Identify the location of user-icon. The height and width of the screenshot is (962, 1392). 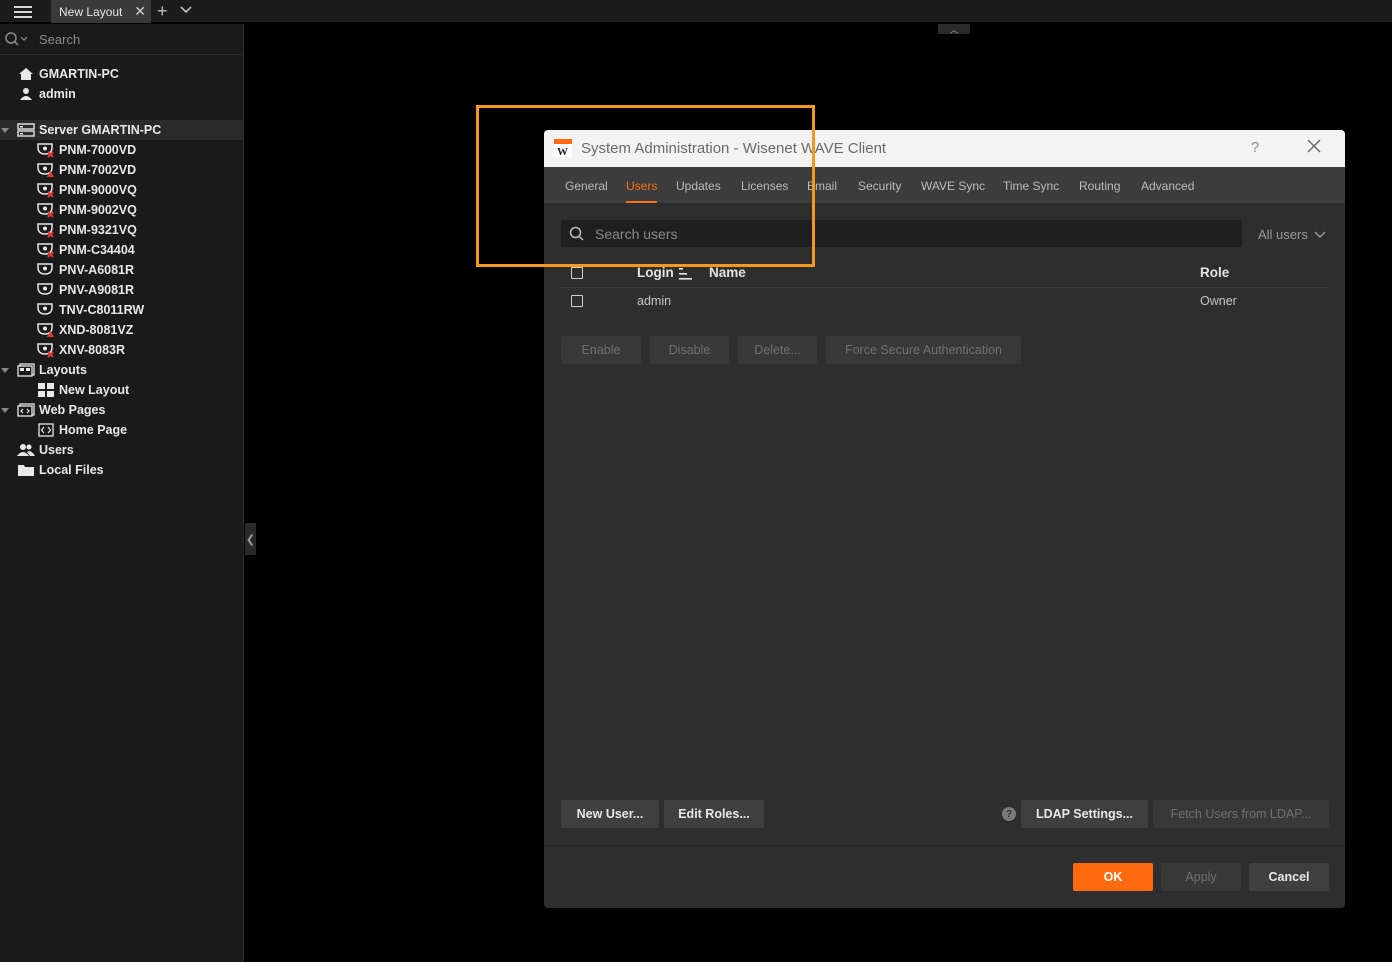
(26, 94).